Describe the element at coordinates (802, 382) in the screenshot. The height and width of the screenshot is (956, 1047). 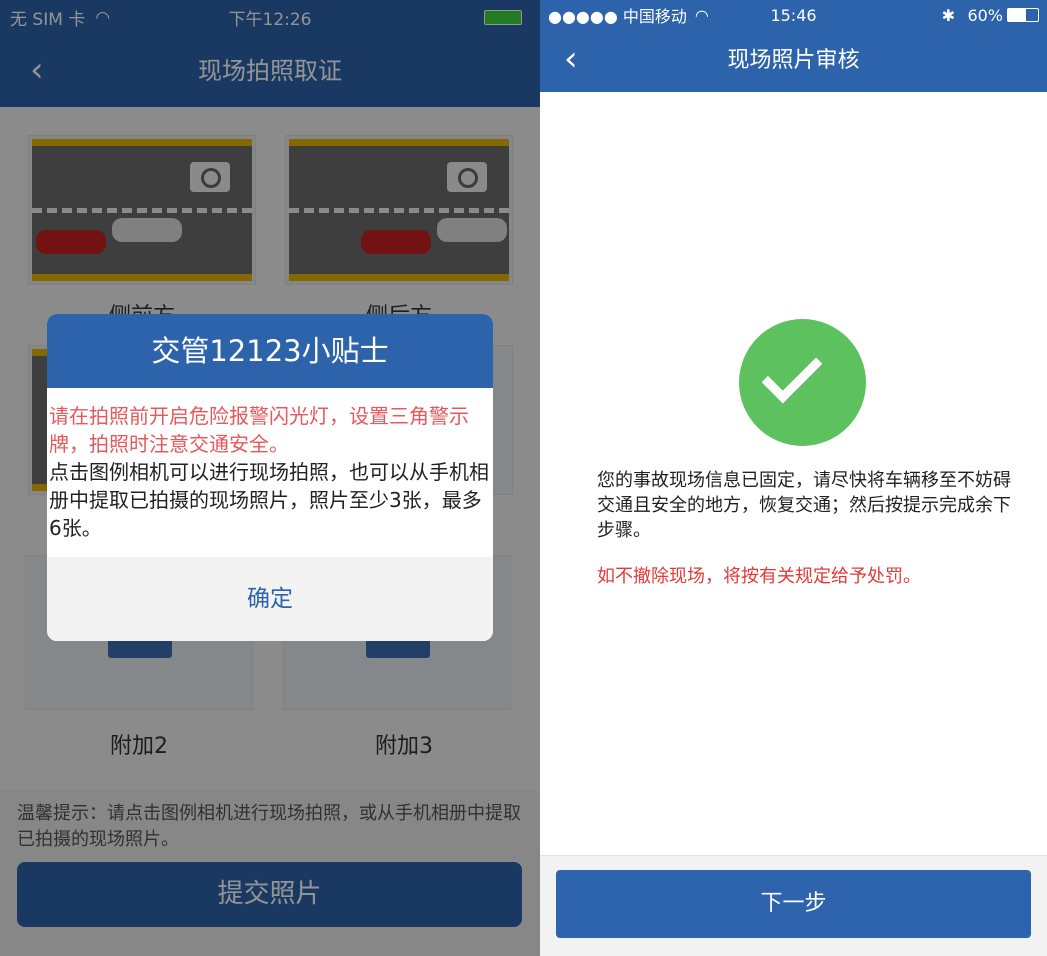
I see `success-check-icon` at that location.